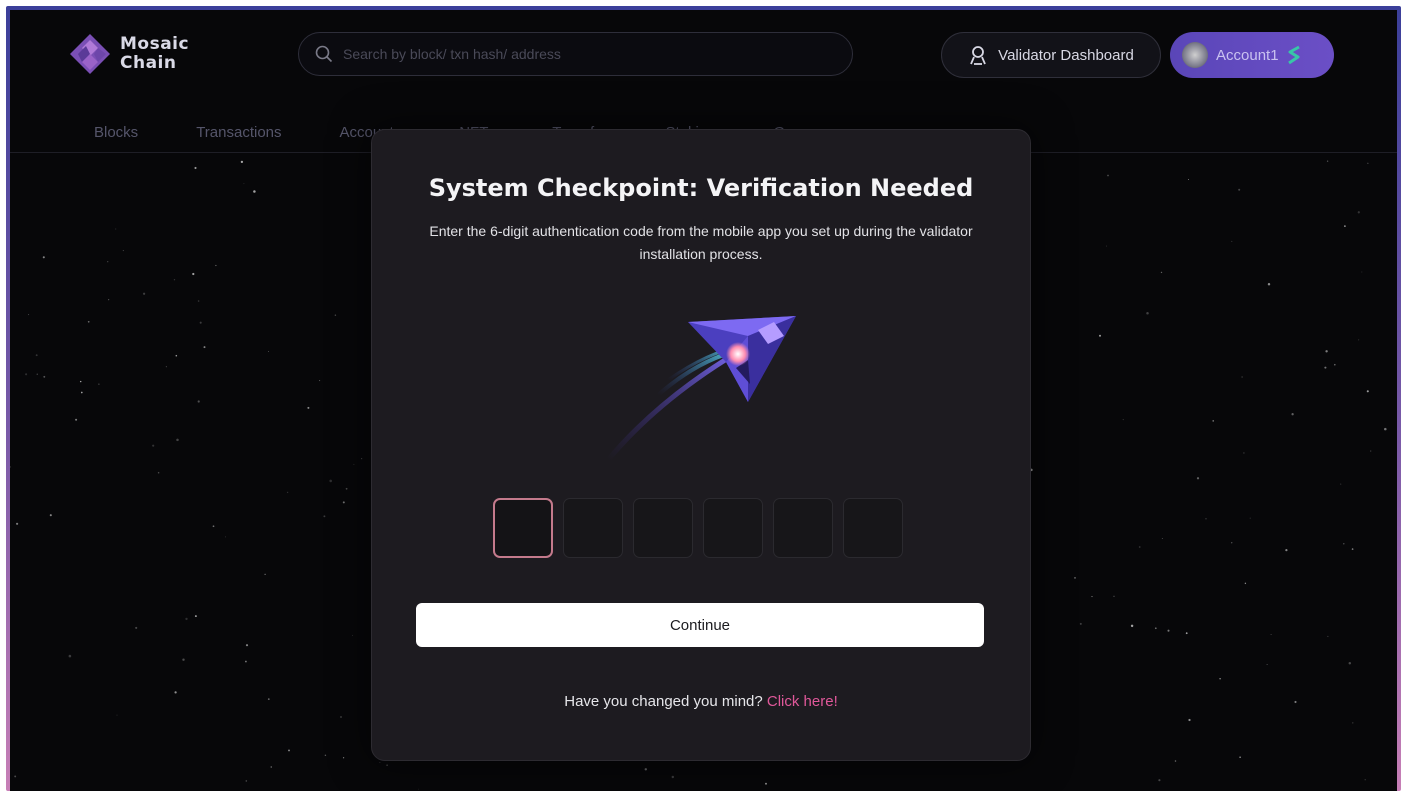  Describe the element at coordinates (155, 44) in the screenshot. I see `brand-name-line1: Mosaic` at that location.